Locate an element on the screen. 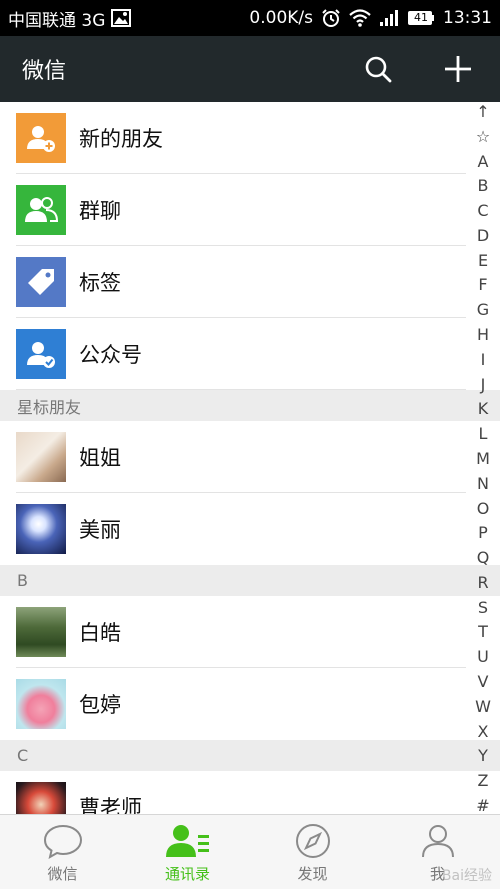 This screenshot has height=889, width=500. add-button is located at coordinates (458, 69).